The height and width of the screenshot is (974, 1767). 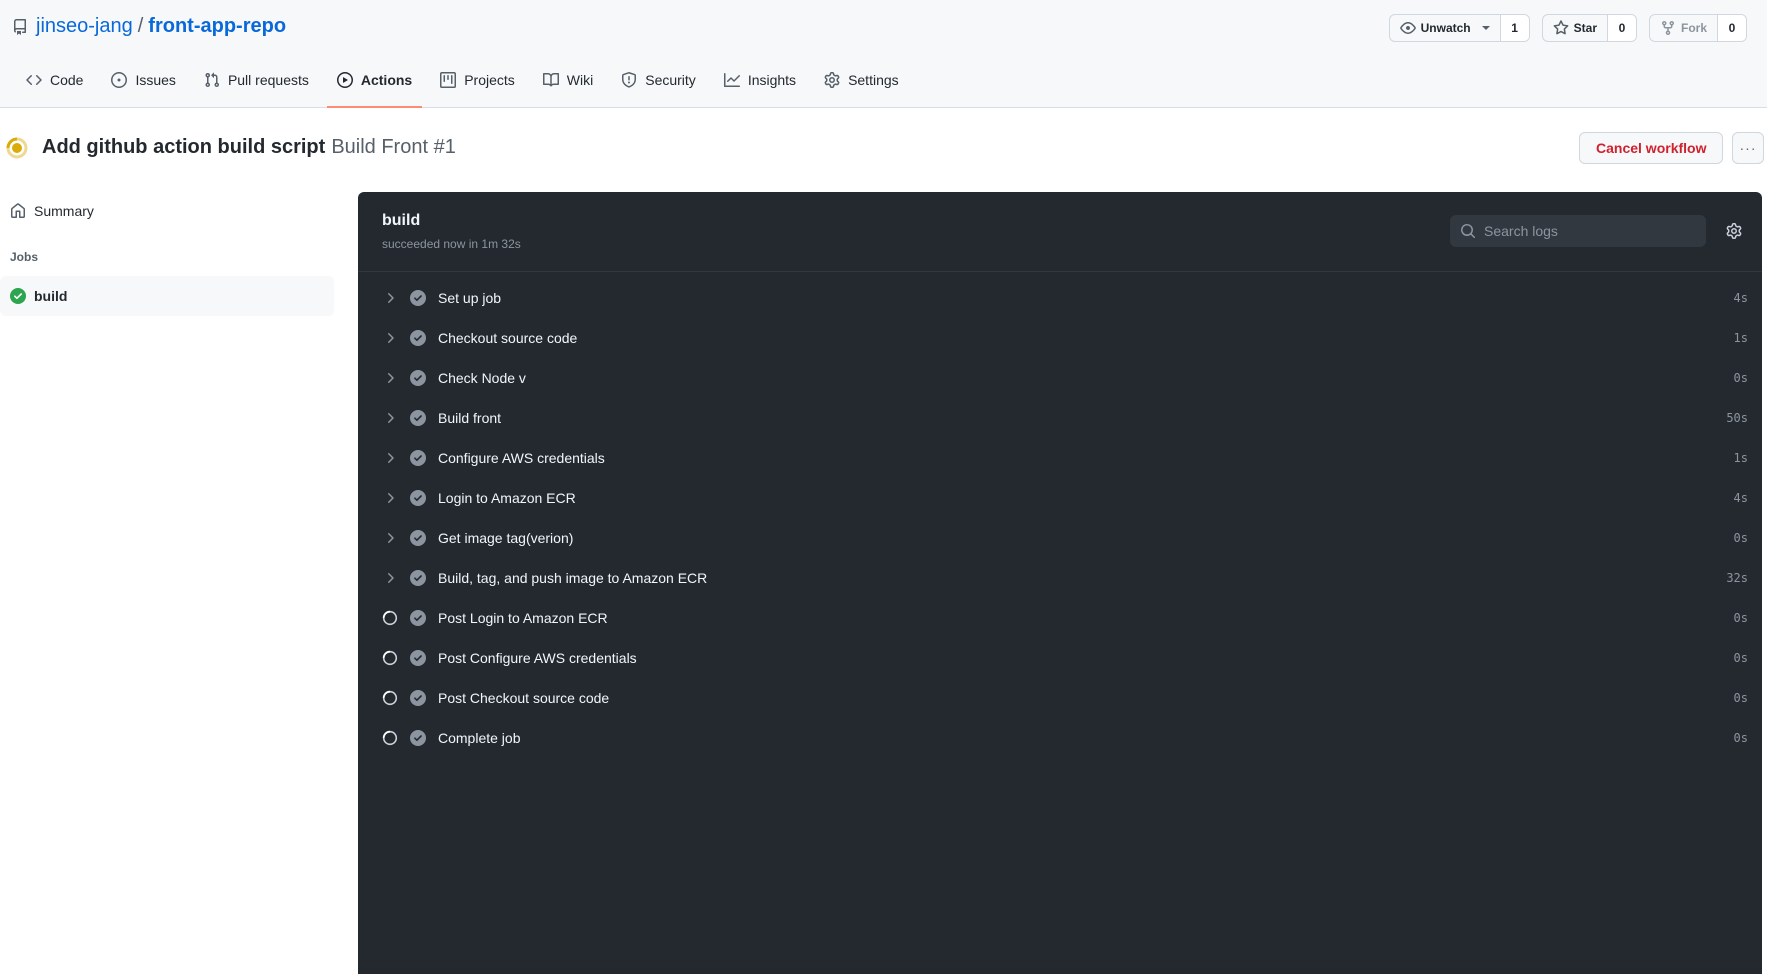 I want to click on sidebar-job-build: build, so click(x=167, y=296).